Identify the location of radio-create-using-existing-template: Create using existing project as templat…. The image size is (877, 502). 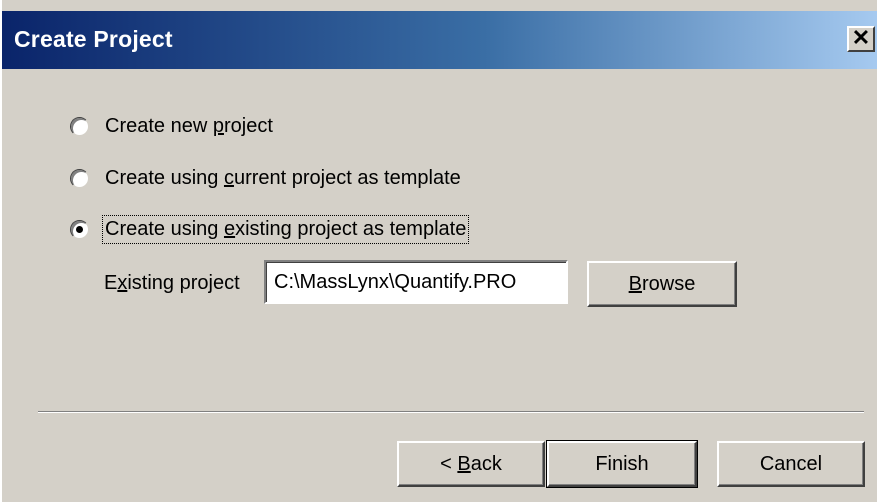
(270, 229).